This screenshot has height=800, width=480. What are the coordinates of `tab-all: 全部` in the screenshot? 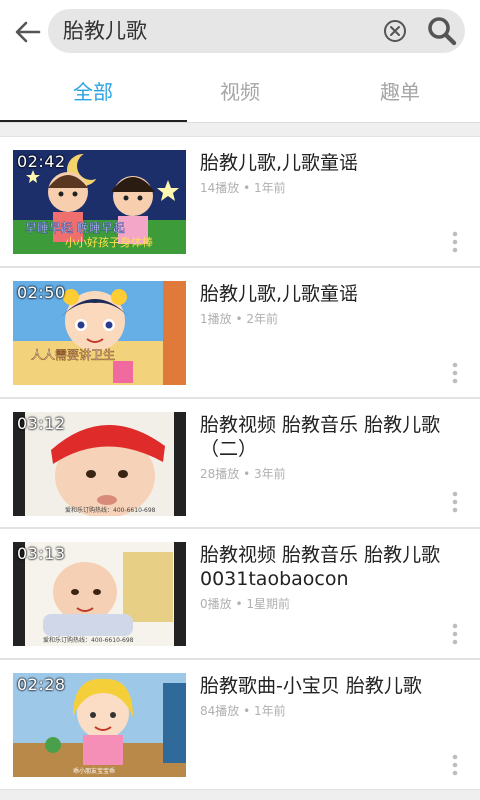 It's located at (93, 92).